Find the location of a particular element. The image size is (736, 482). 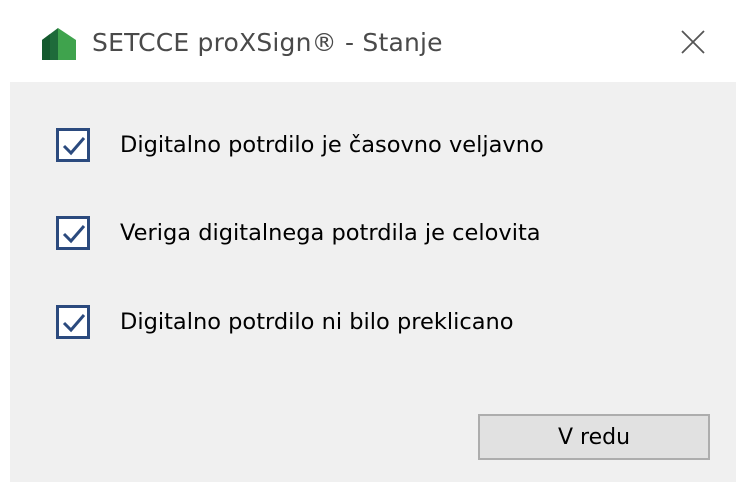

checkbox-not-revoked is located at coordinates (73, 322).